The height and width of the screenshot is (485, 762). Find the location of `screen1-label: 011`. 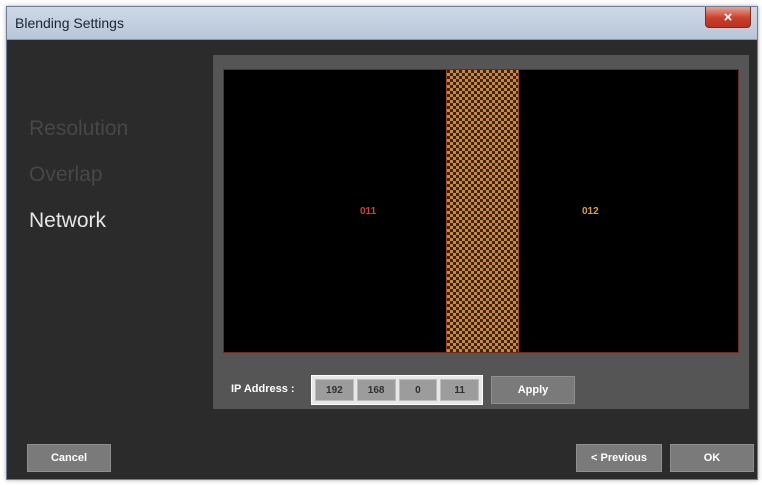

screen1-label: 011 is located at coordinates (368, 211).